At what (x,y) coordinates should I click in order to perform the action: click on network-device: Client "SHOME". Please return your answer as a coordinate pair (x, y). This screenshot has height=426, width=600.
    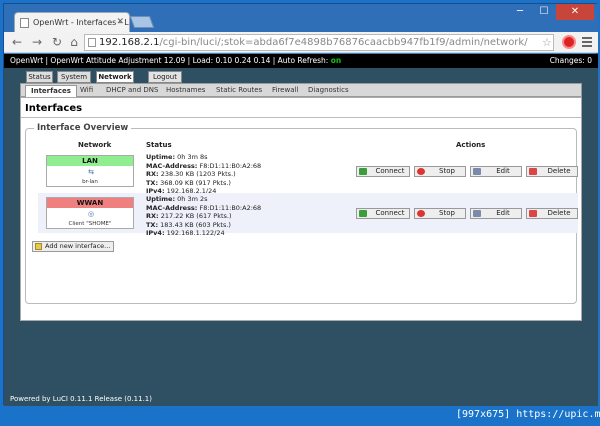
    Looking at the image, I should click on (90, 224).